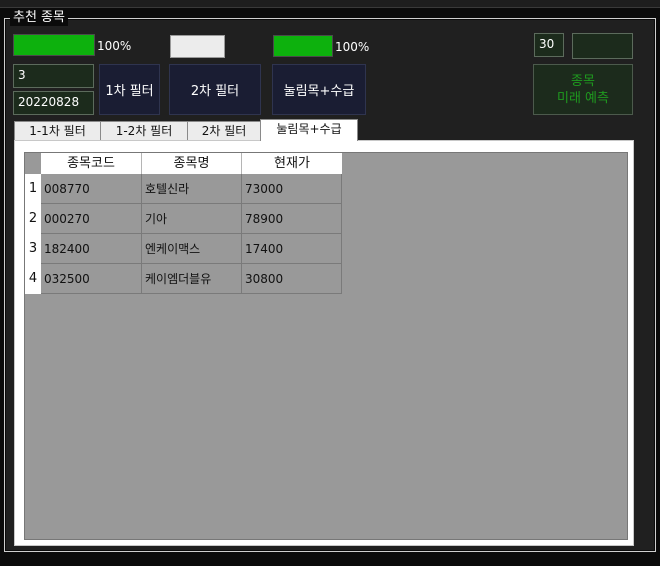 Image resolution: width=660 pixels, height=566 pixels. What do you see at coordinates (224, 130) in the screenshot?
I see `tab-filter-2: 2차 필터` at bounding box center [224, 130].